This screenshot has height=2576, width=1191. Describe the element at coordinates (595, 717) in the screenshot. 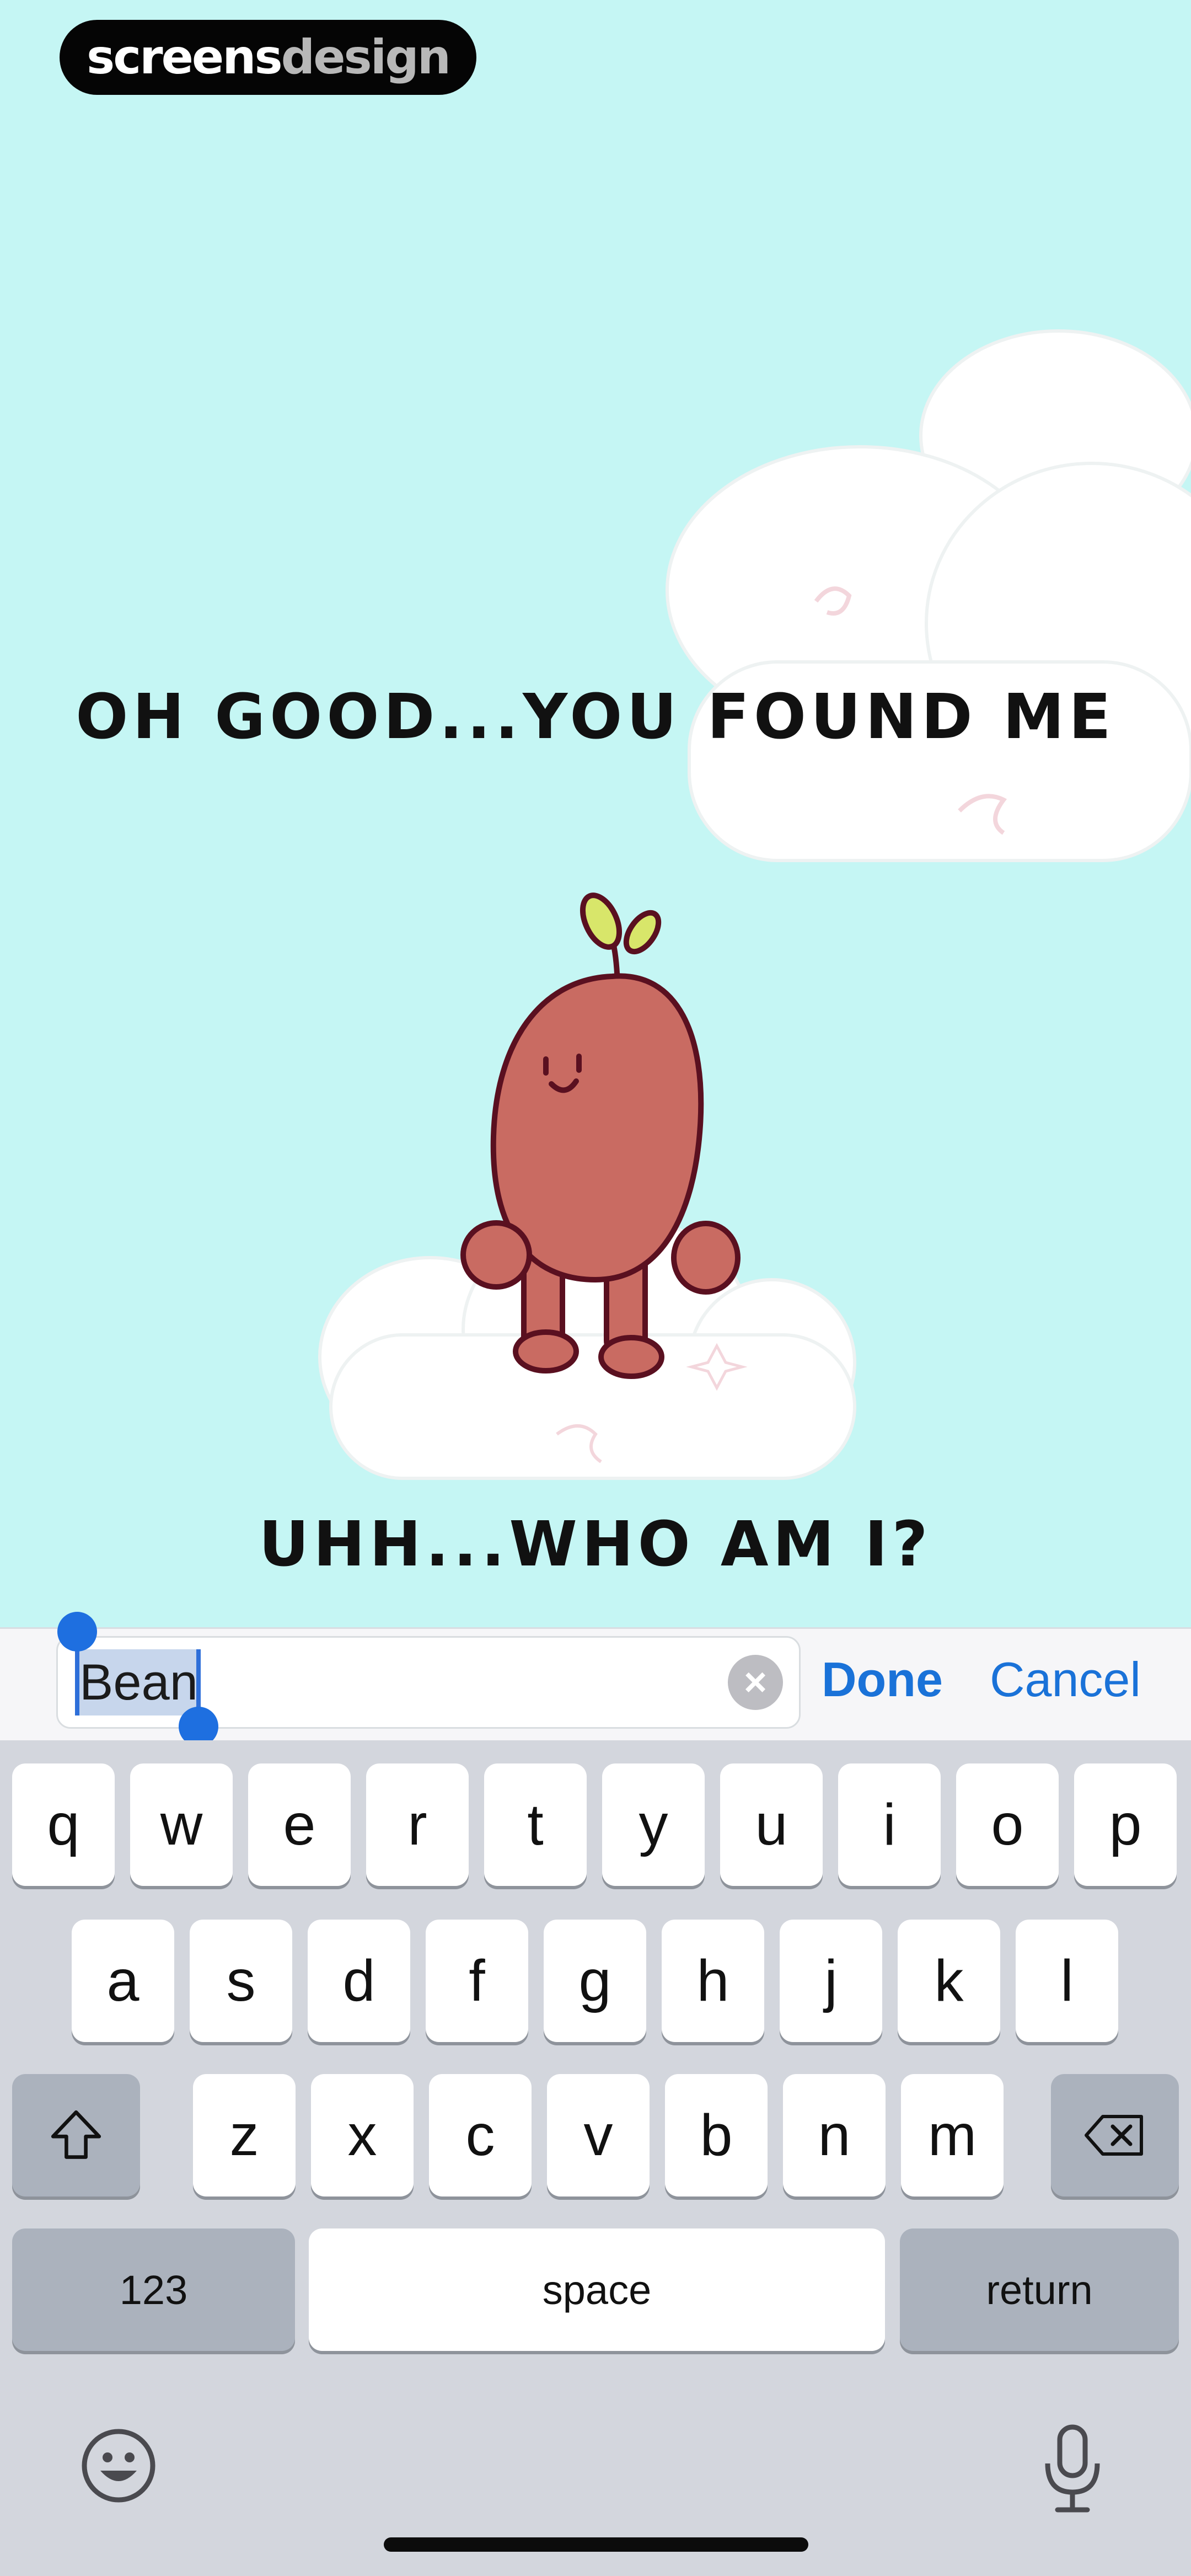

I see `headline-found-me: OH GOOD...YOU FOUND ME` at that location.